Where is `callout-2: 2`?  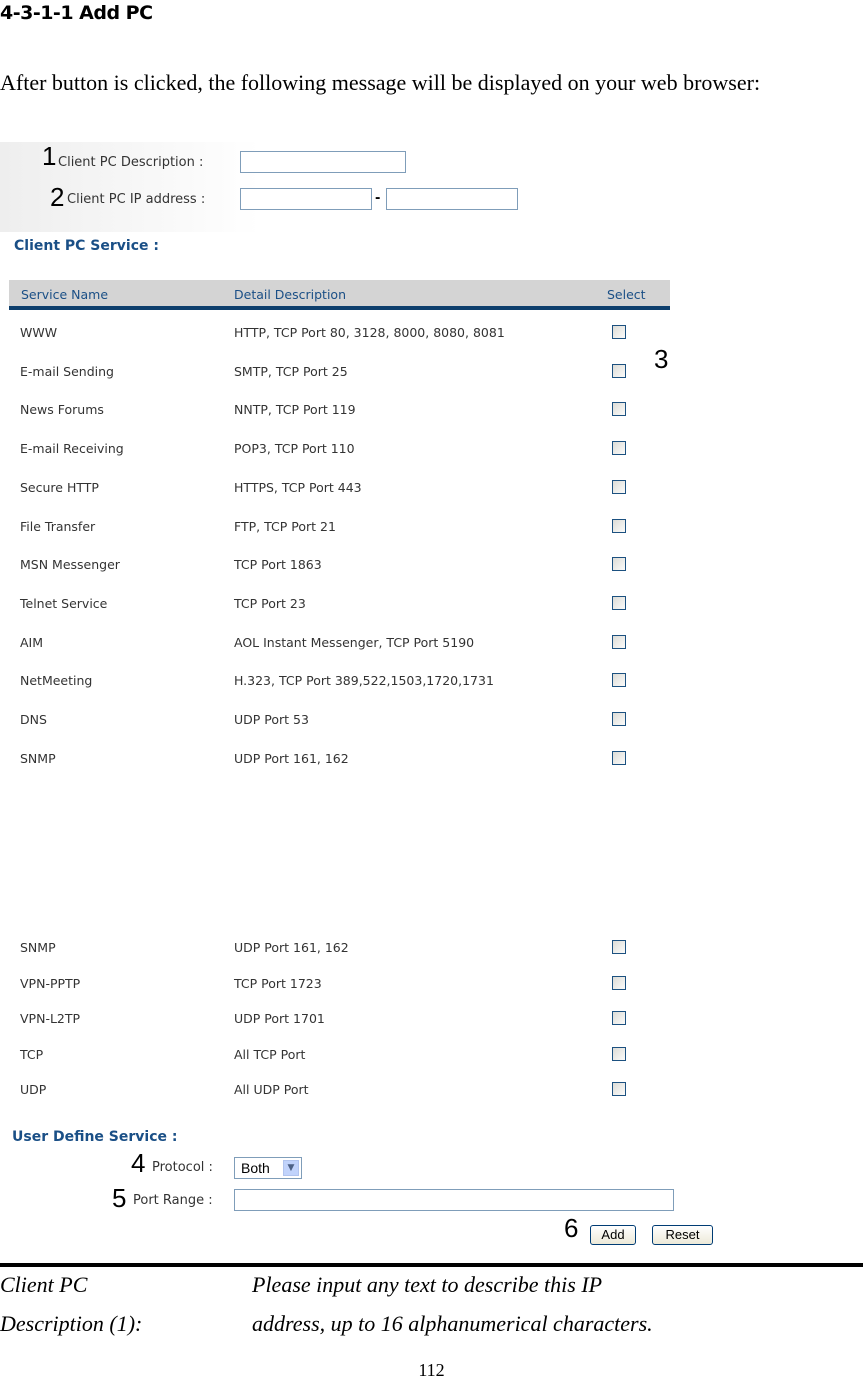
callout-2: 2 is located at coordinates (57, 197).